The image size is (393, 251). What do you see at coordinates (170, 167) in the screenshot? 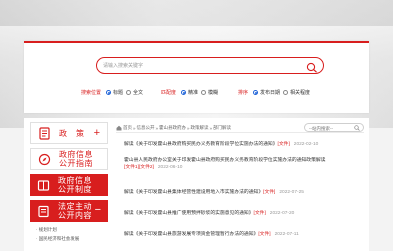
I see `doc-date: 2022-06-10` at bounding box center [170, 167].